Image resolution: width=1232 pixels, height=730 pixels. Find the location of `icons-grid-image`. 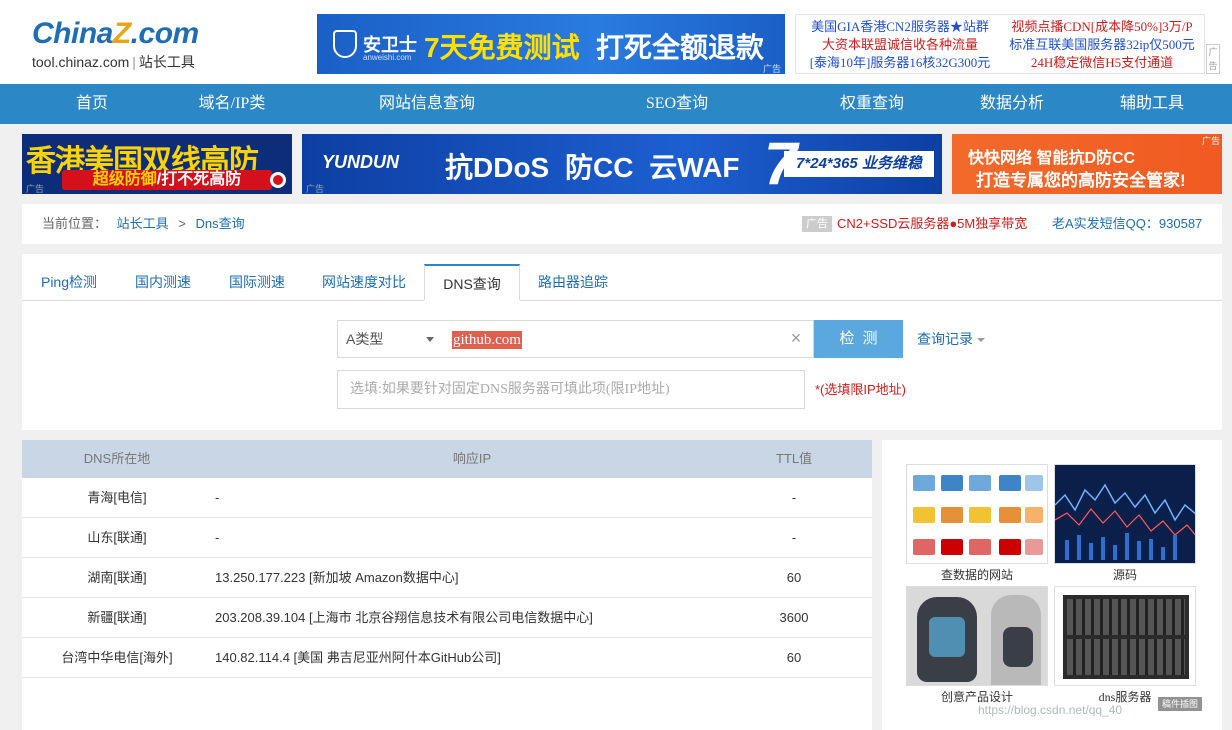

icons-grid-image is located at coordinates (977, 514).